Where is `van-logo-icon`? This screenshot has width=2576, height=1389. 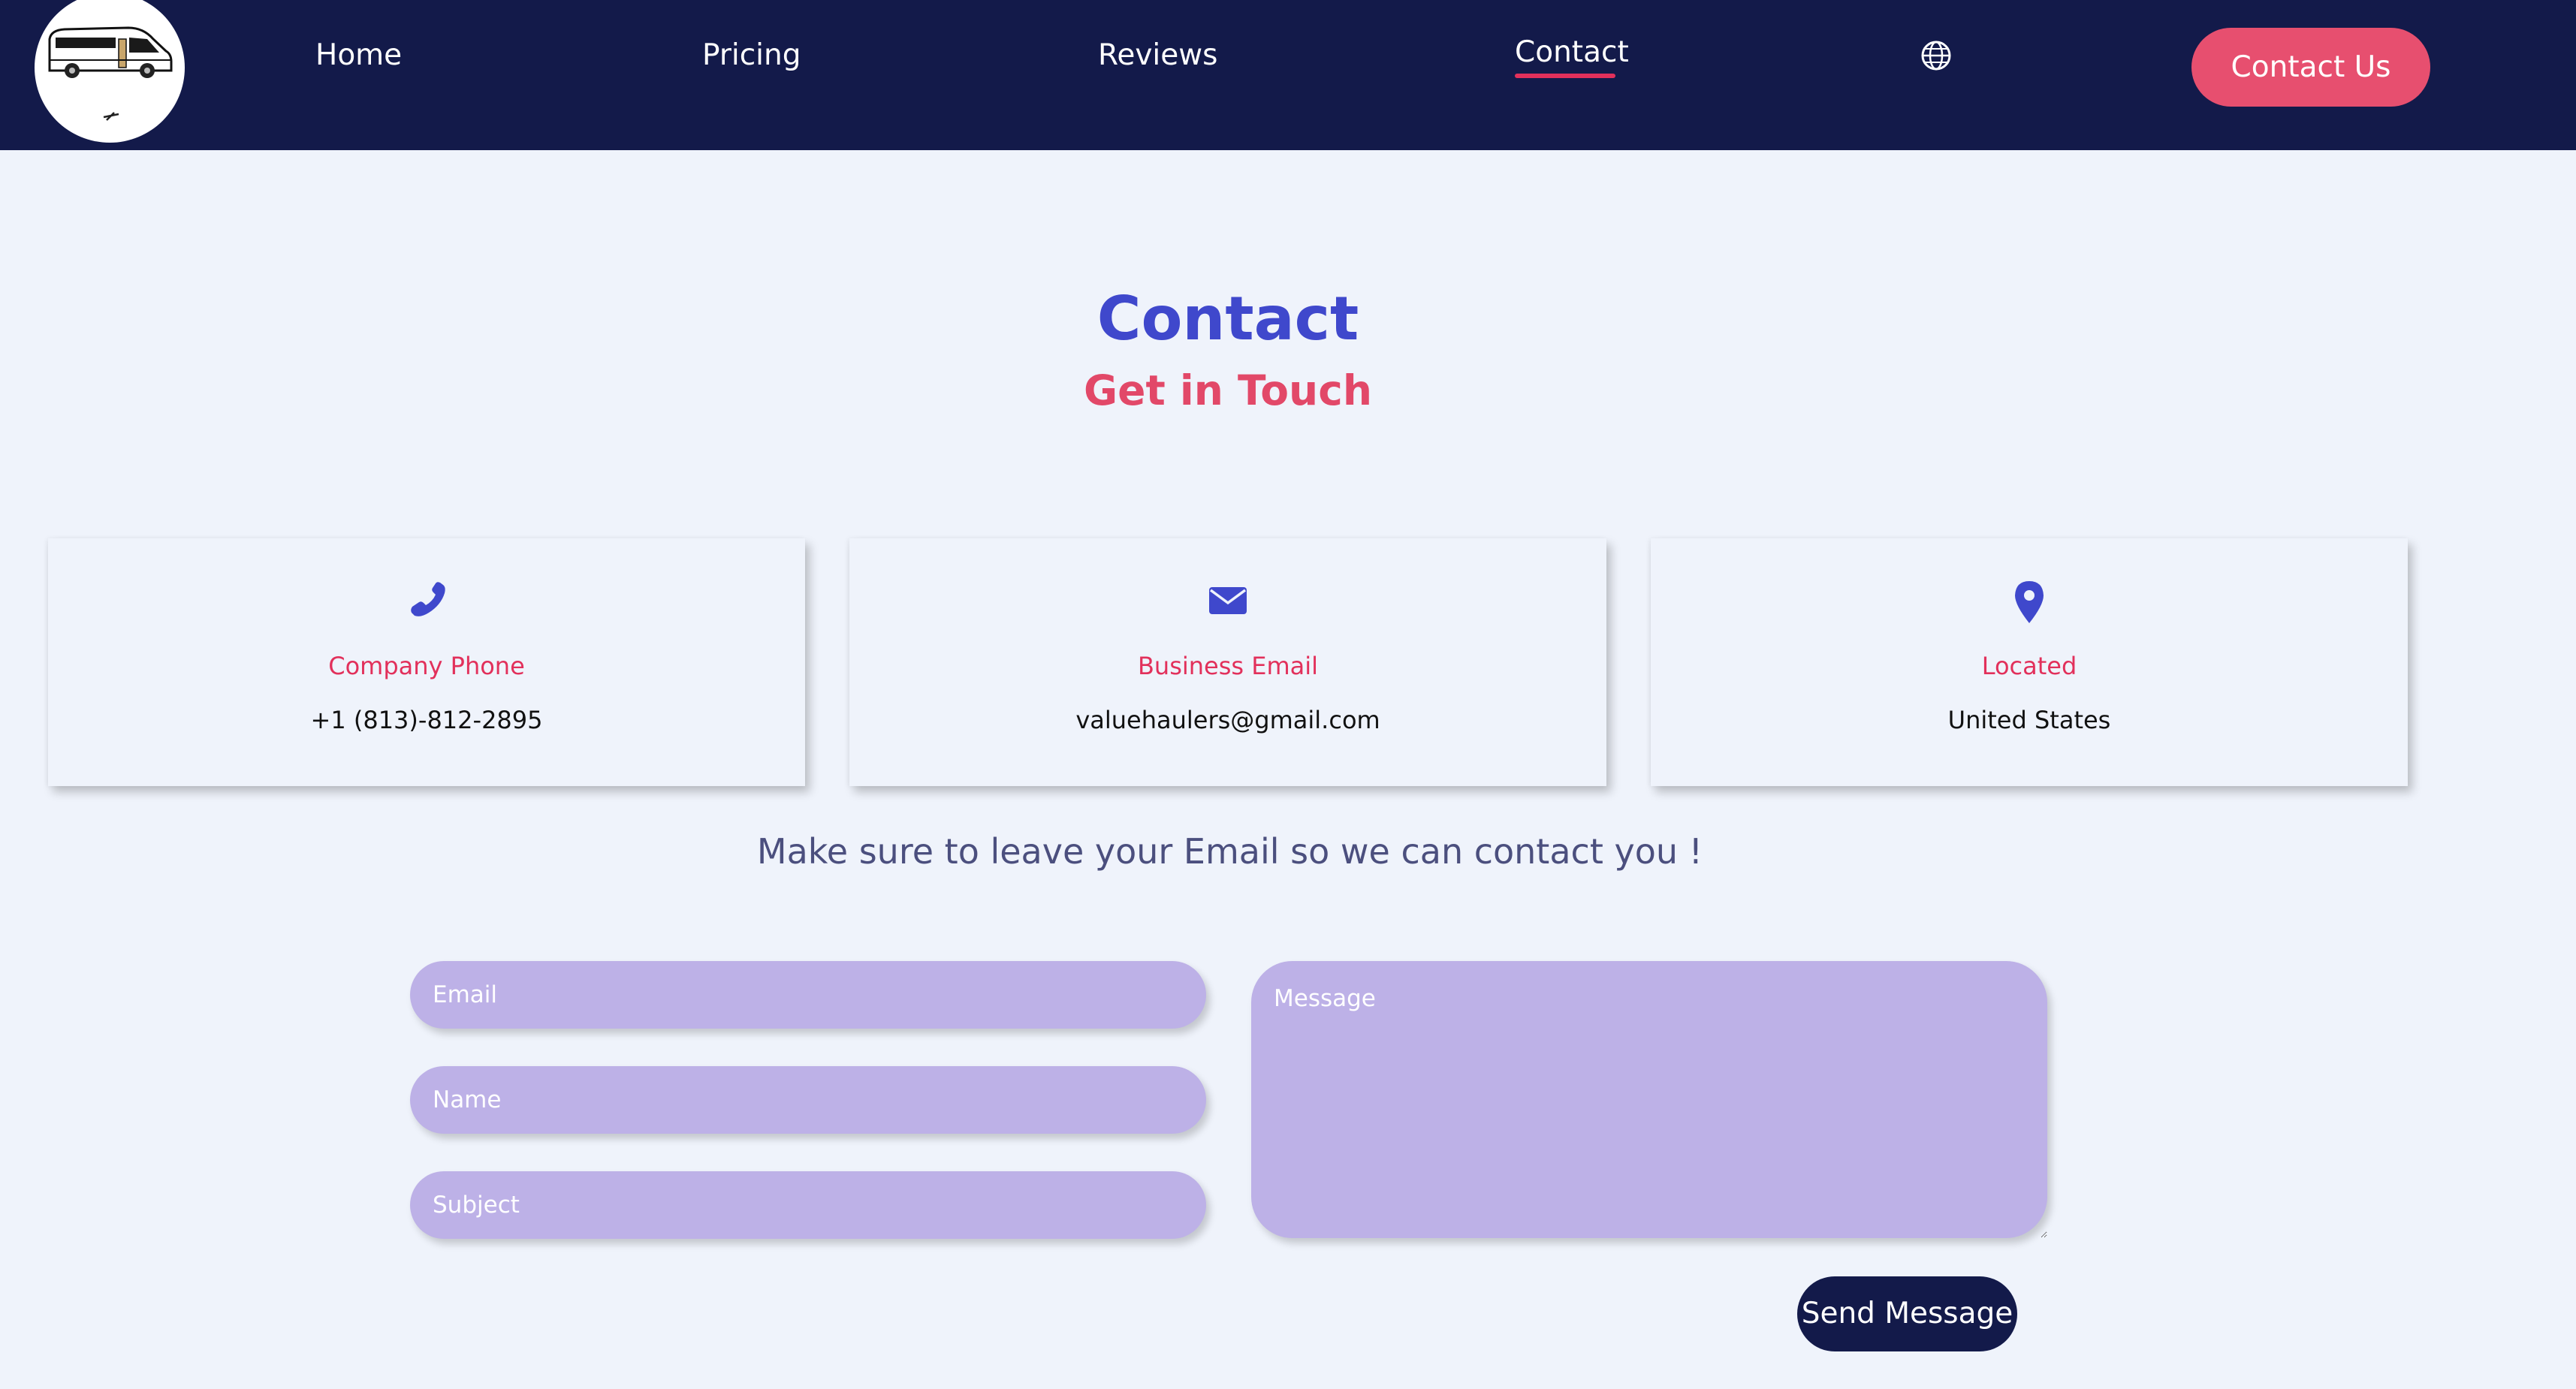
van-logo-icon is located at coordinates (111, 73).